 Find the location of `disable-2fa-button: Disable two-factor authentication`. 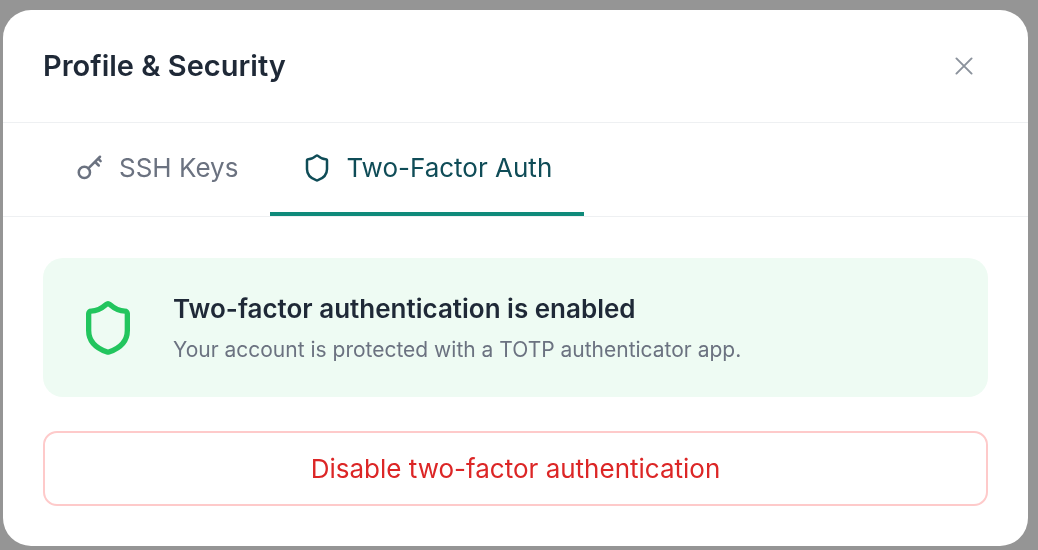

disable-2fa-button: Disable two-factor authentication is located at coordinates (515, 468).